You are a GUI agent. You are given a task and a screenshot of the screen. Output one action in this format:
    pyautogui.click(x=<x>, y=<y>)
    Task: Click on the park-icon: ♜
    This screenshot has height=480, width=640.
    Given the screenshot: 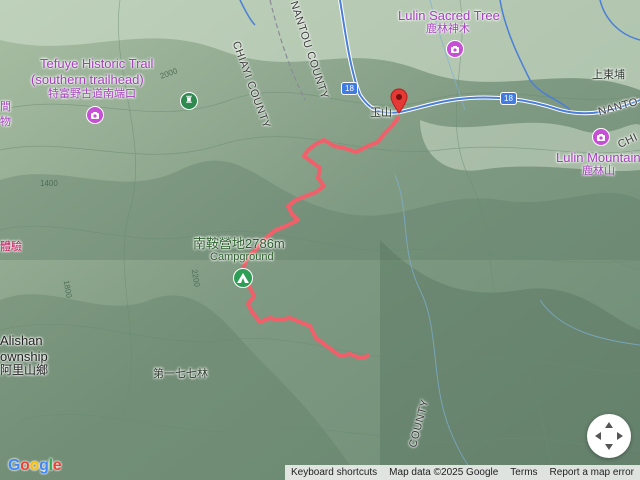 What is the action you would take?
    pyautogui.click(x=189, y=101)
    